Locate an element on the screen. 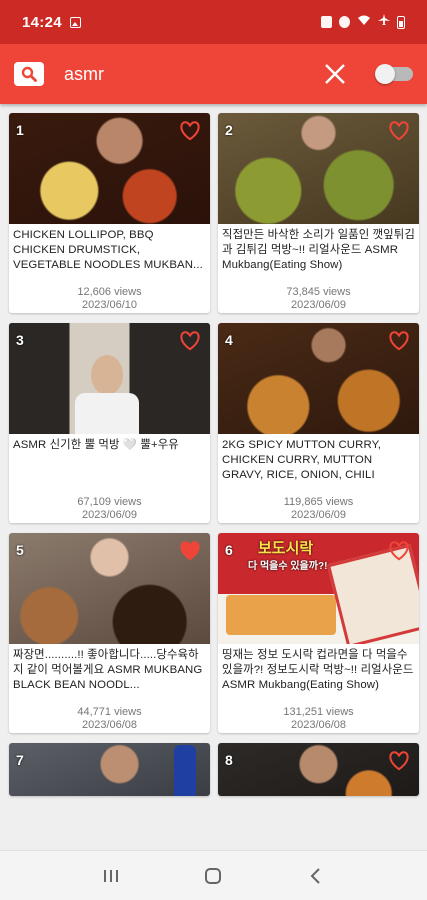 This screenshot has width=427, height=900. airplane-icon is located at coordinates (384, 22).